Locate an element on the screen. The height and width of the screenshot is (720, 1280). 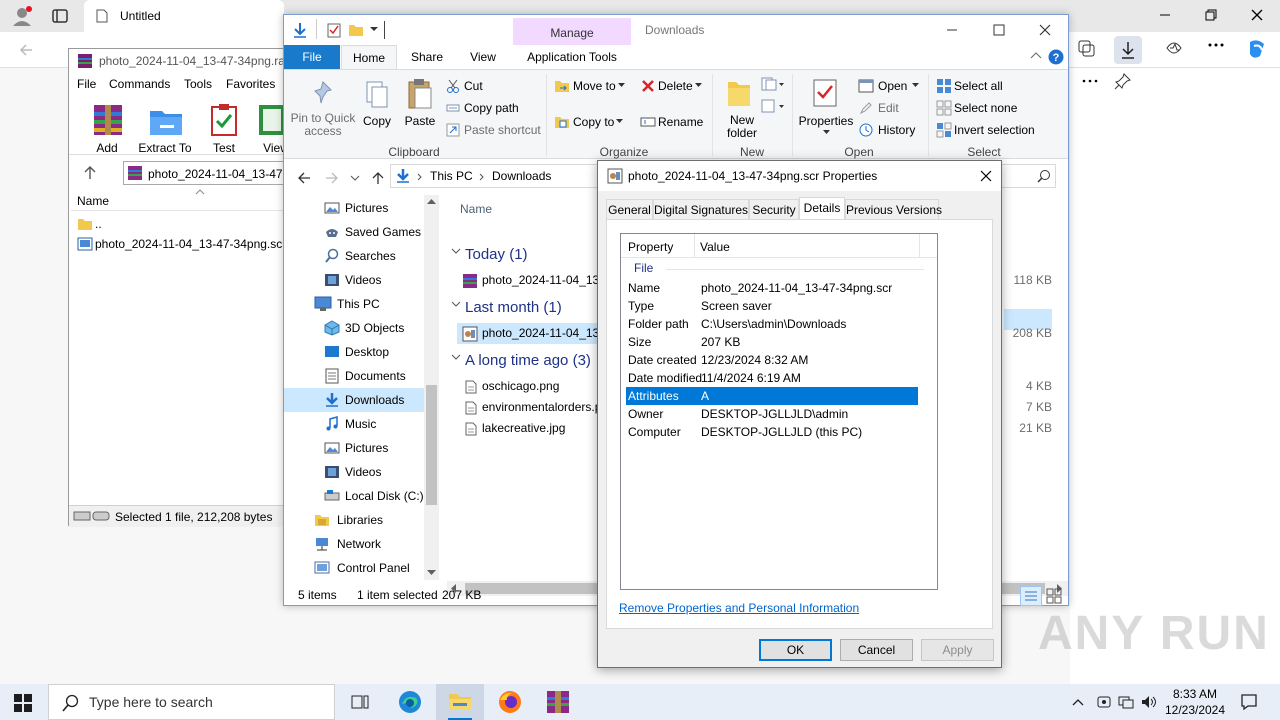
downloads-icon is located at coordinates (1128, 50).